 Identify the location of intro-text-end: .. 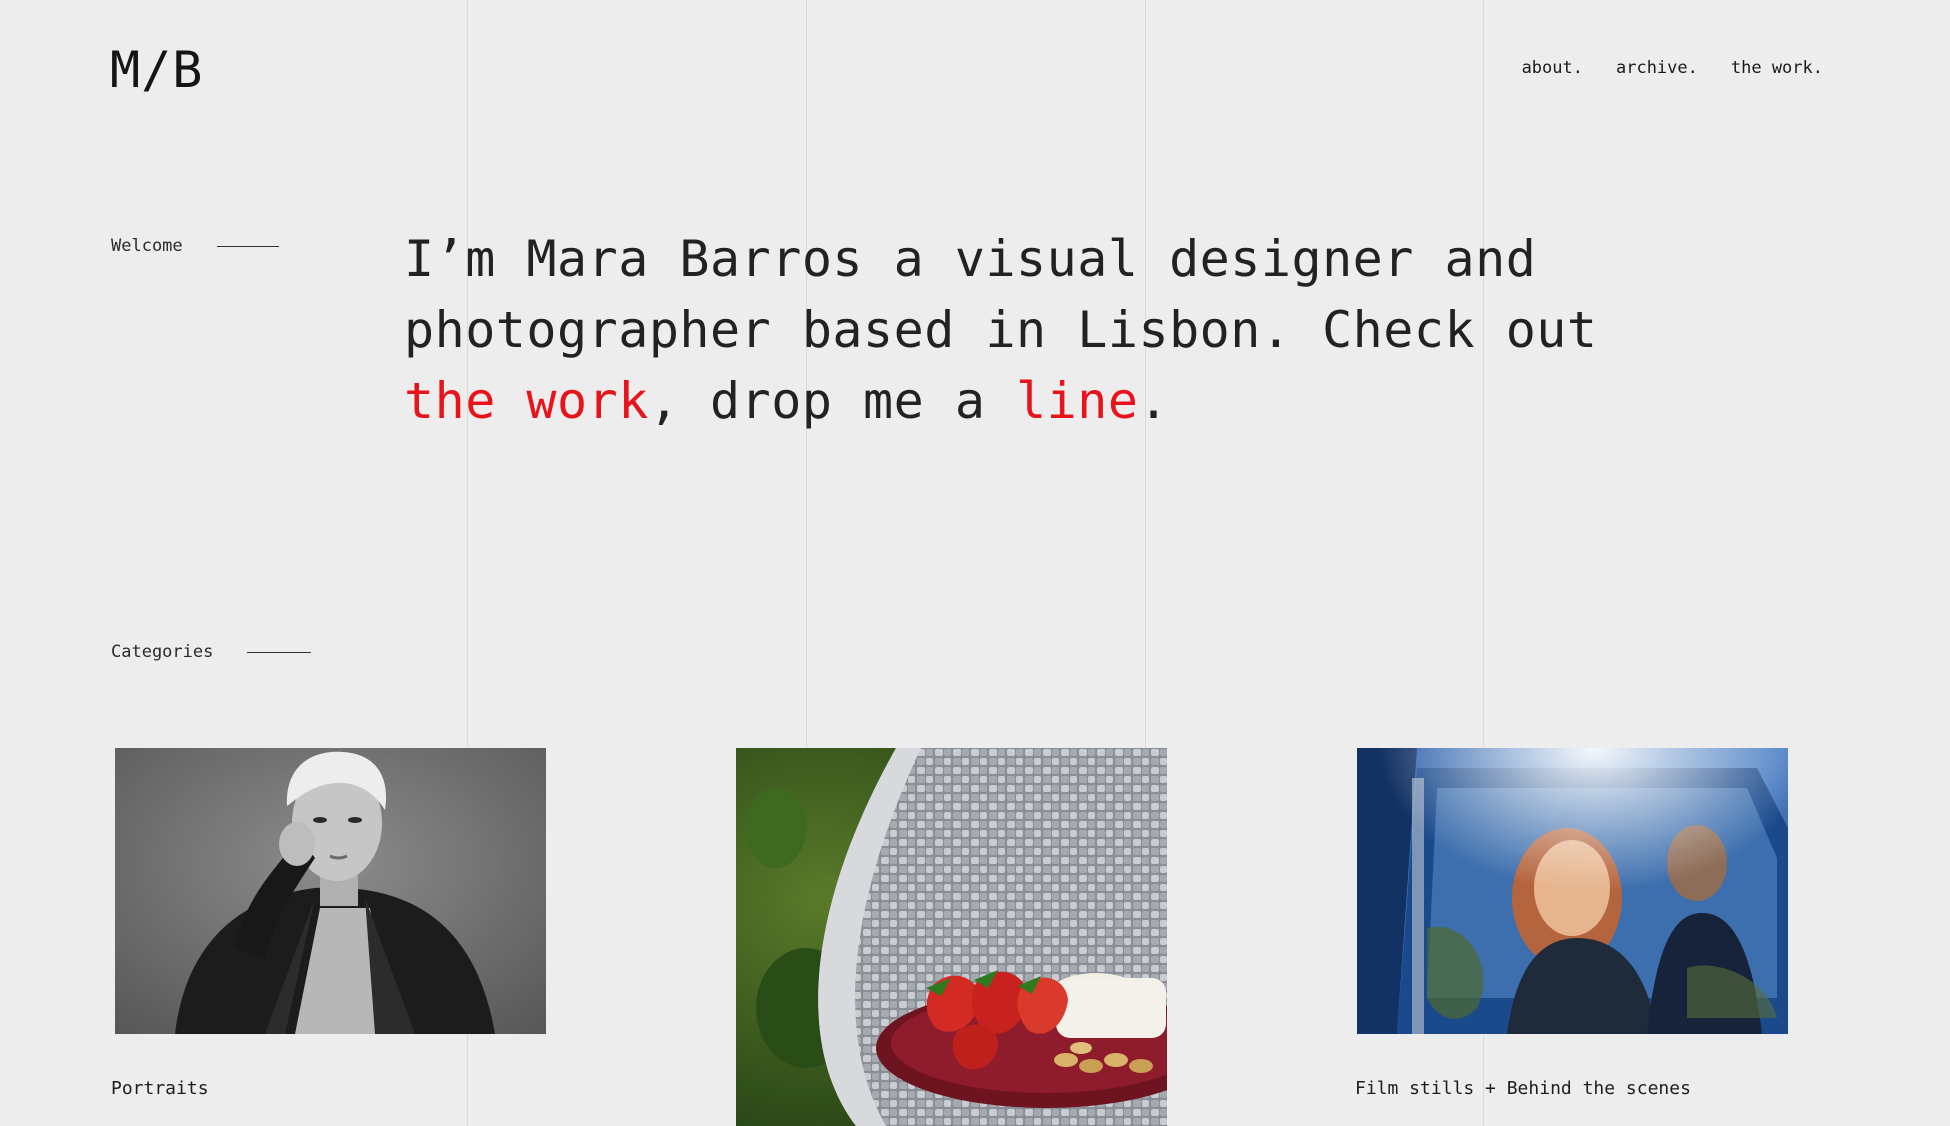
(1154, 401).